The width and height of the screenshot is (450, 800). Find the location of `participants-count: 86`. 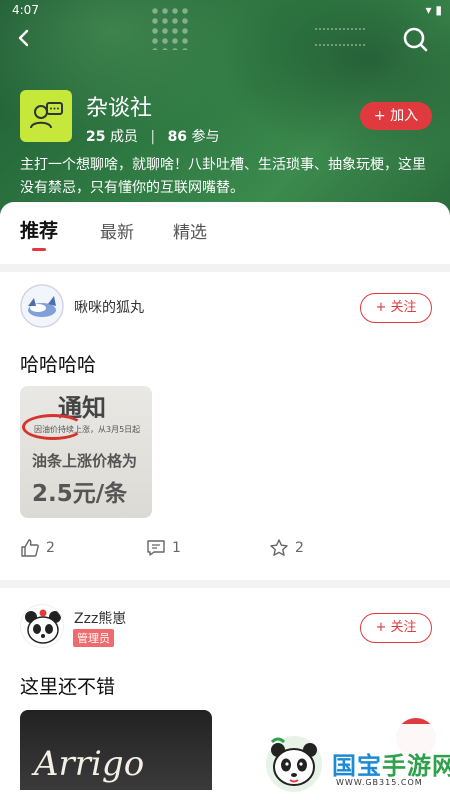

participants-count: 86 is located at coordinates (177, 137).